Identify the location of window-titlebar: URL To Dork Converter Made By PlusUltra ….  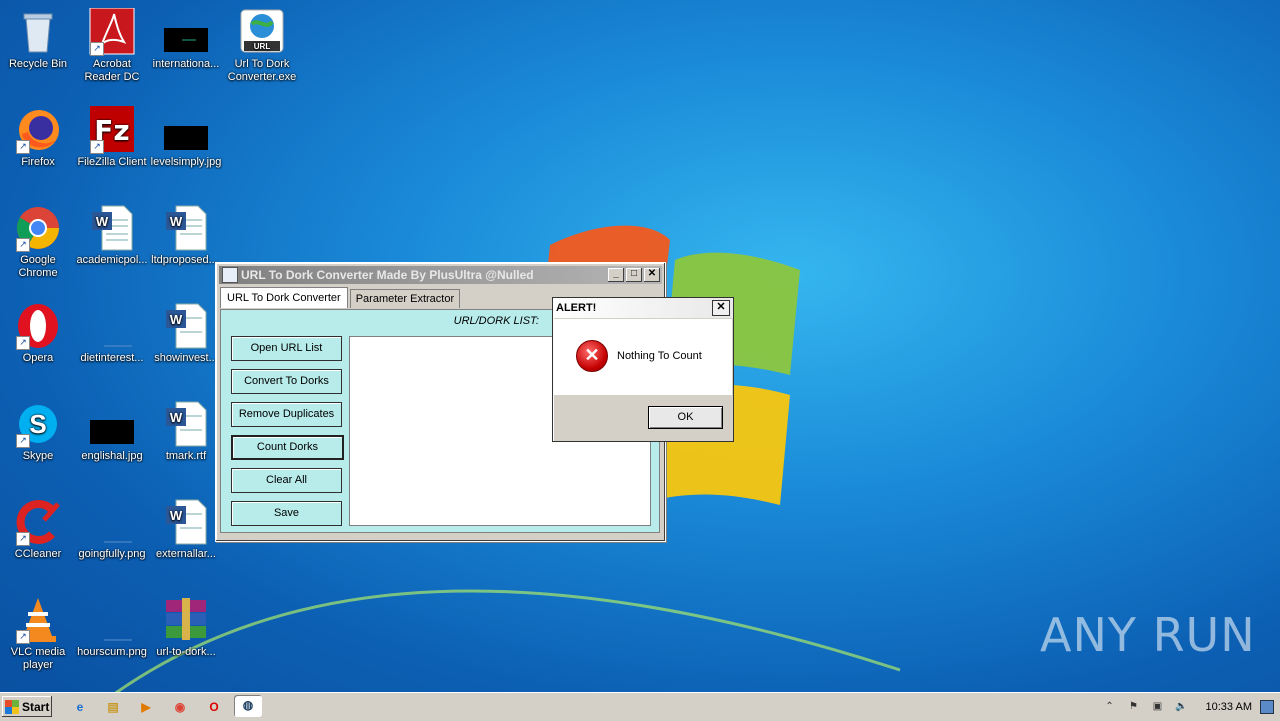
(440, 275).